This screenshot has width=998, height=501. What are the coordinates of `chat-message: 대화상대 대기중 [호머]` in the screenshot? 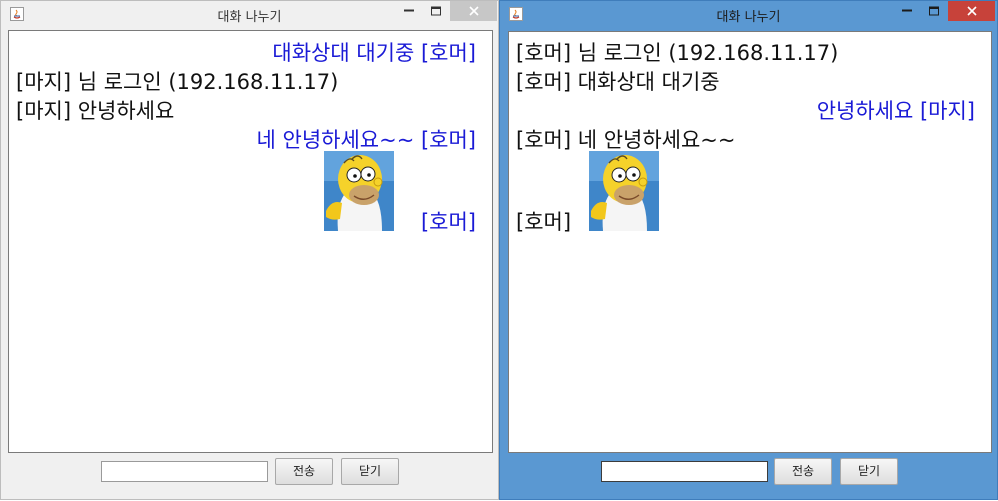 It's located at (374, 53).